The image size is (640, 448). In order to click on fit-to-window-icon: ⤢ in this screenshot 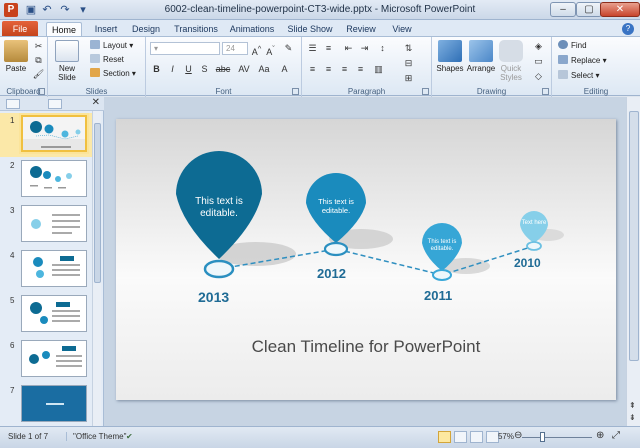, I will do `click(616, 435)`.